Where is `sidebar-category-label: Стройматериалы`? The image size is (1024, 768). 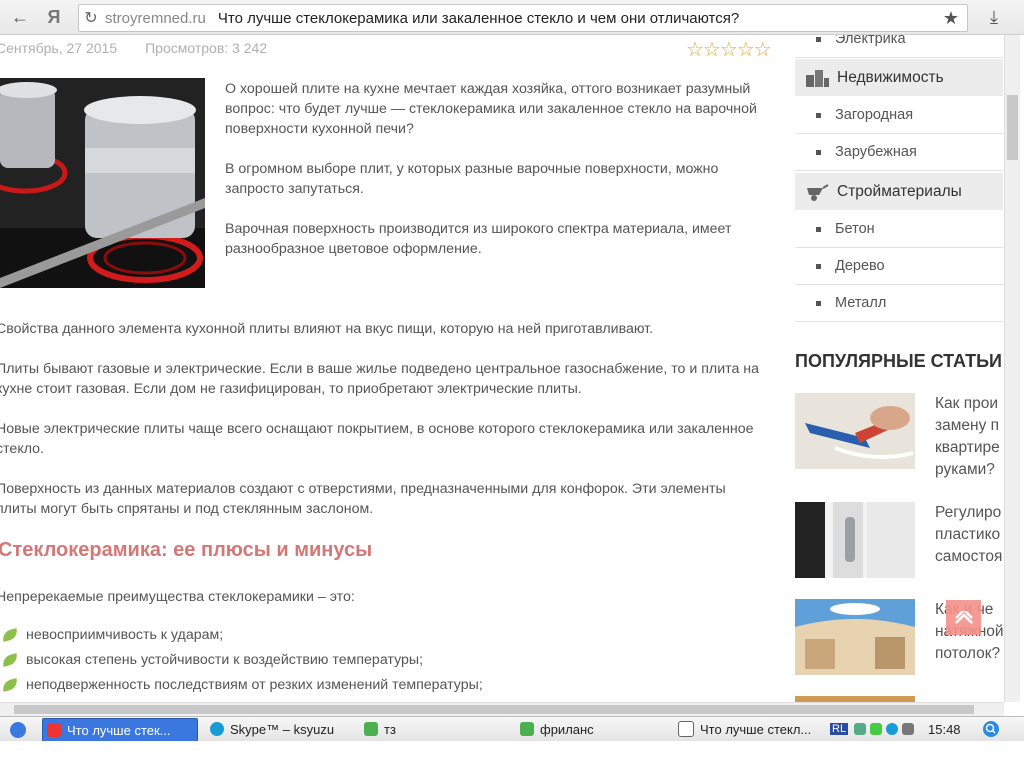
sidebar-category-label: Стройматериалы is located at coordinates (899, 191).